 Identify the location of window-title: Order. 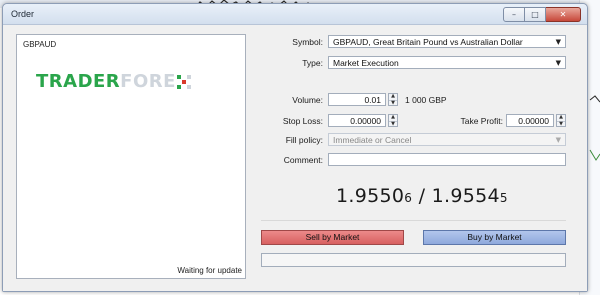
(23, 14).